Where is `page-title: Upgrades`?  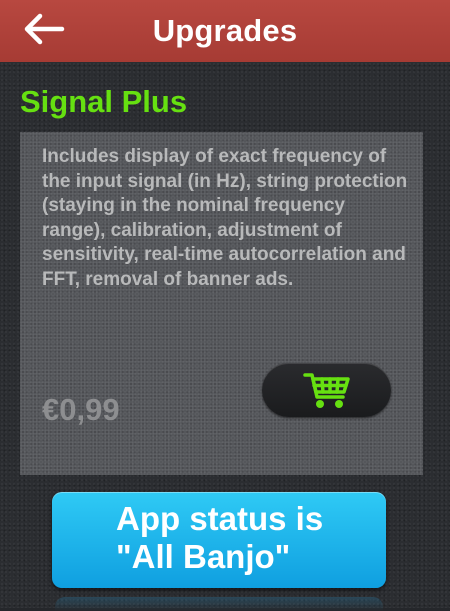 page-title: Upgrades is located at coordinates (225, 30).